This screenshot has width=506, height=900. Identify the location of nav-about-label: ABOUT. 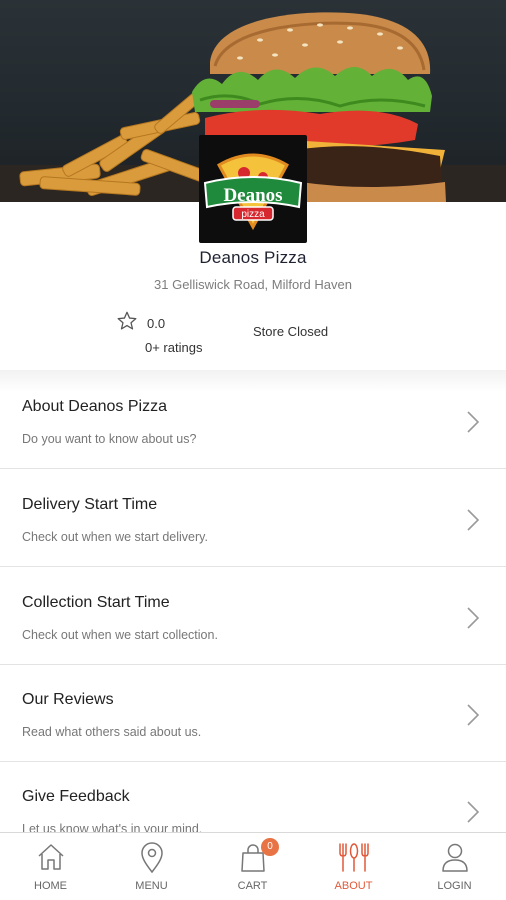
(353, 886).